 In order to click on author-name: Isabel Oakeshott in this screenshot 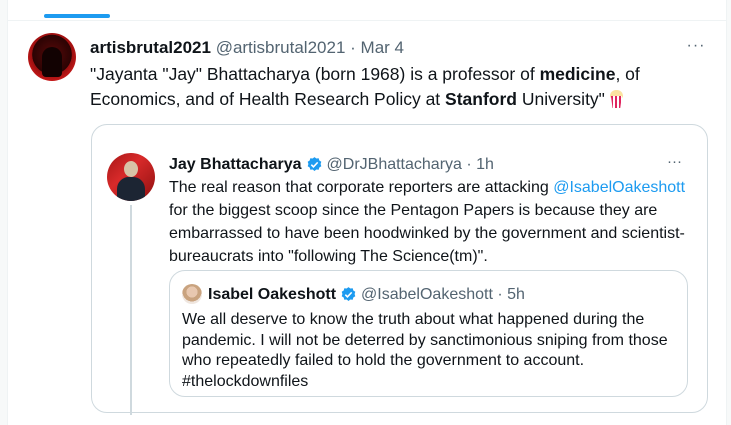, I will do `click(272, 294)`.